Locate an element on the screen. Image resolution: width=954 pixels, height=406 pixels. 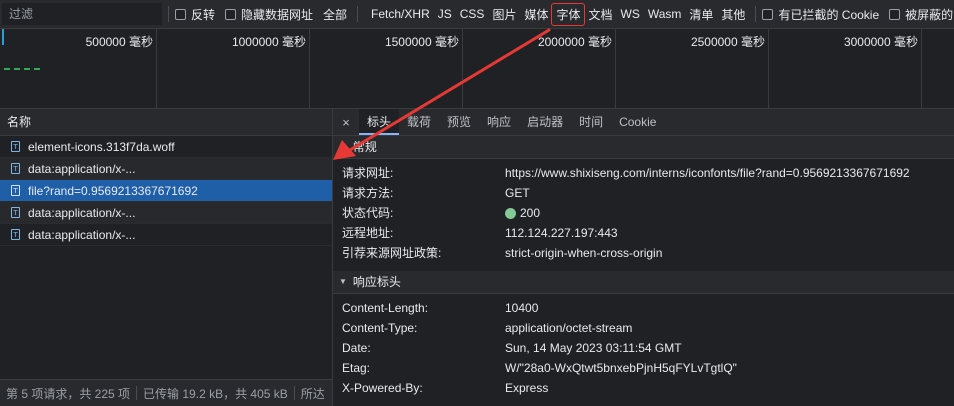
hide-data-urls-checkbox: 隐藏数据网址 is located at coordinates (269, 14).